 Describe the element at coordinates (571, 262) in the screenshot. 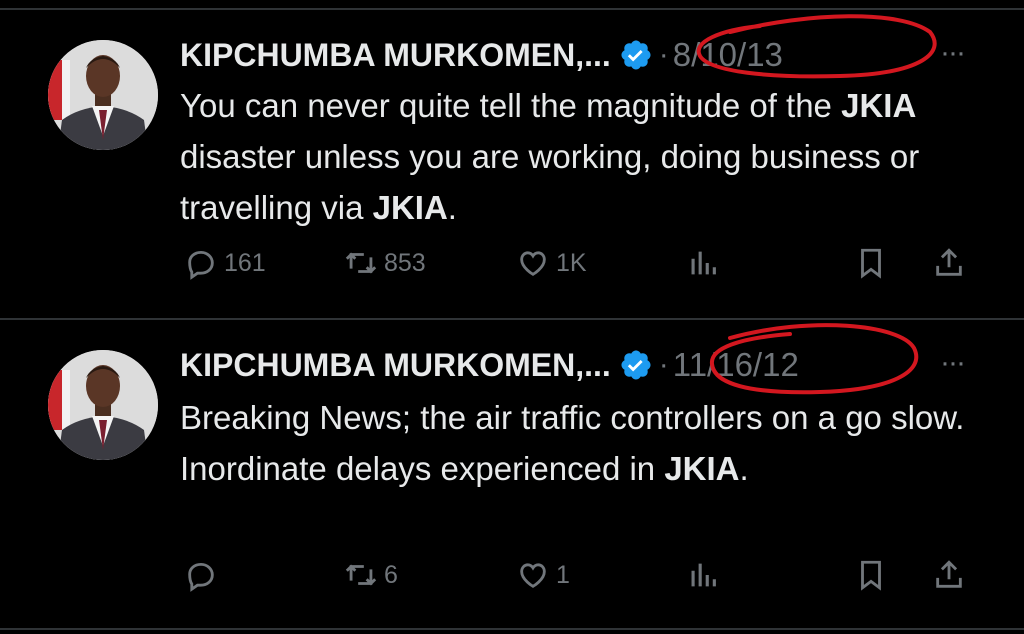

I see `like-count: 1K` at that location.